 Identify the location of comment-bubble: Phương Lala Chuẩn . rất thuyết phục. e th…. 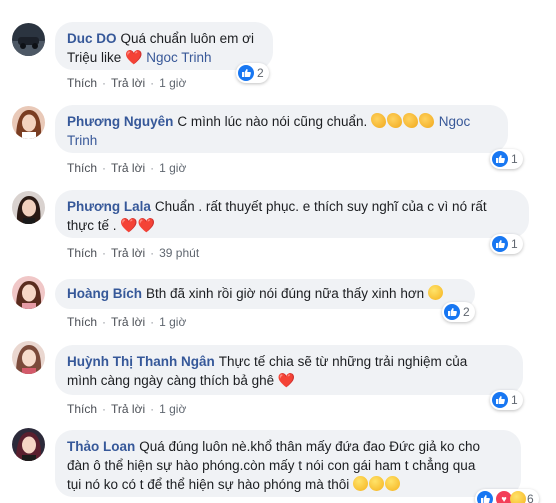
(292, 214).